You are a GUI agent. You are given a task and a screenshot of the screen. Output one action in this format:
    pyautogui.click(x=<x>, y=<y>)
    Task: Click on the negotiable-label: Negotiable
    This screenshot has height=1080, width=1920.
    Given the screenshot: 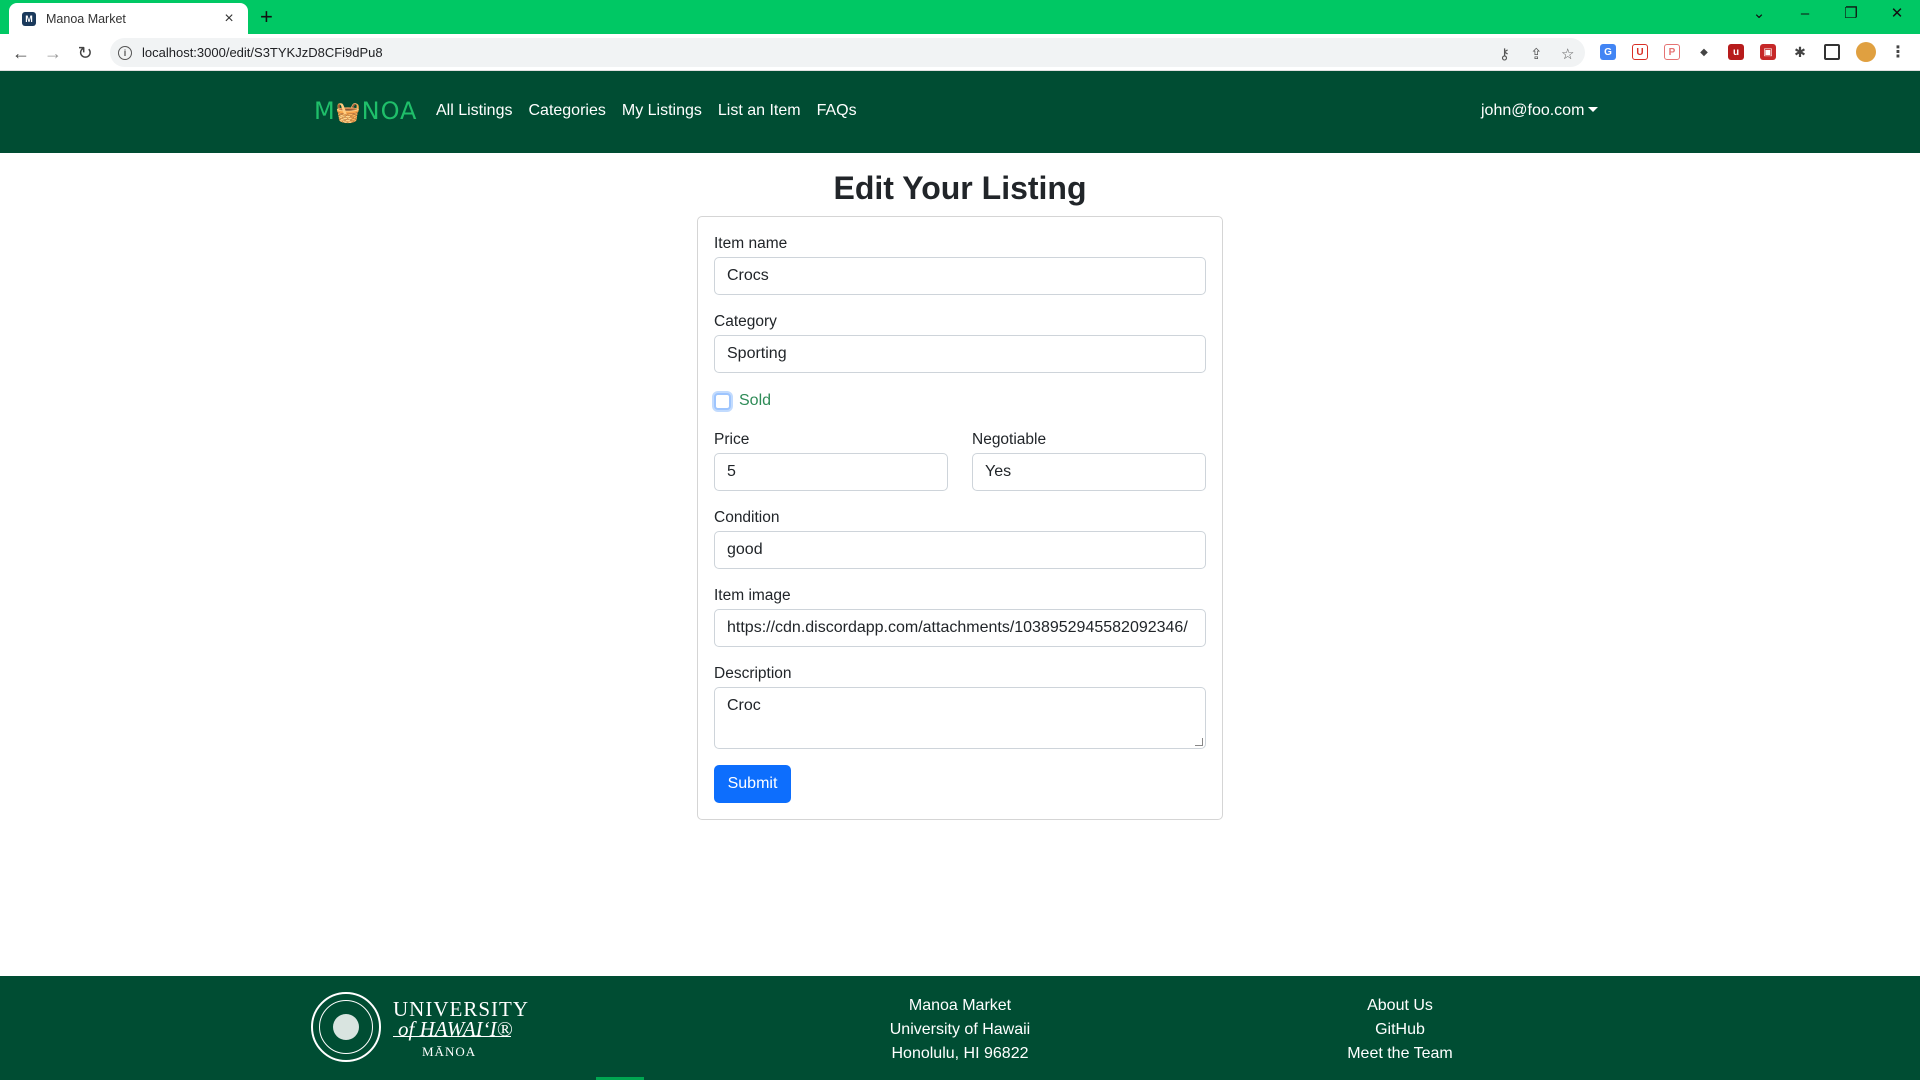 What is the action you would take?
    pyautogui.click(x=1009, y=439)
    